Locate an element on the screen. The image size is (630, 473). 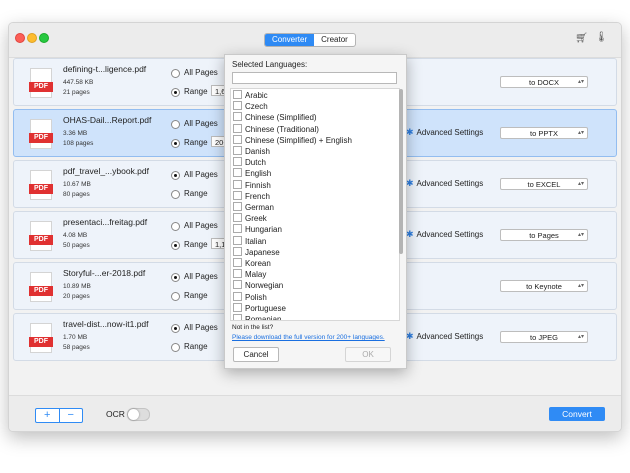
output-format-select: to Keynote ▴▾ is located at coordinates (544, 286).